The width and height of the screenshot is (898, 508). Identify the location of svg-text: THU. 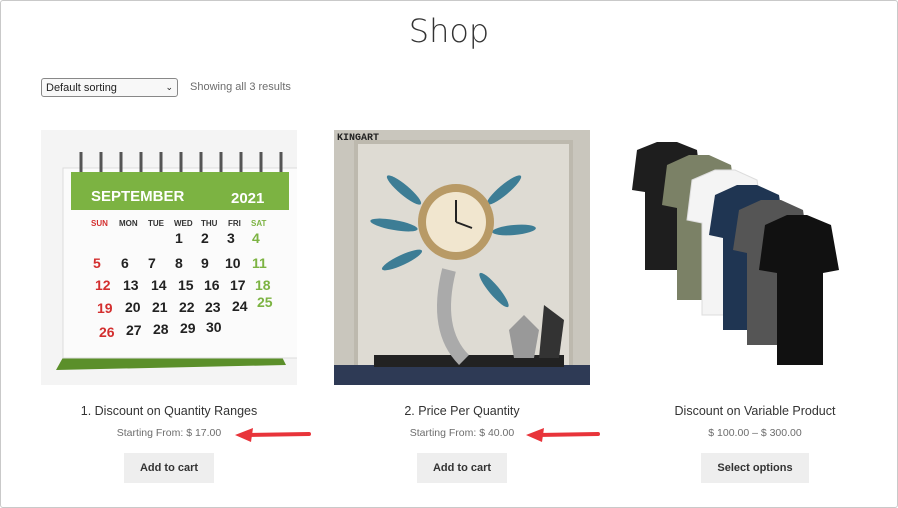
(209, 223).